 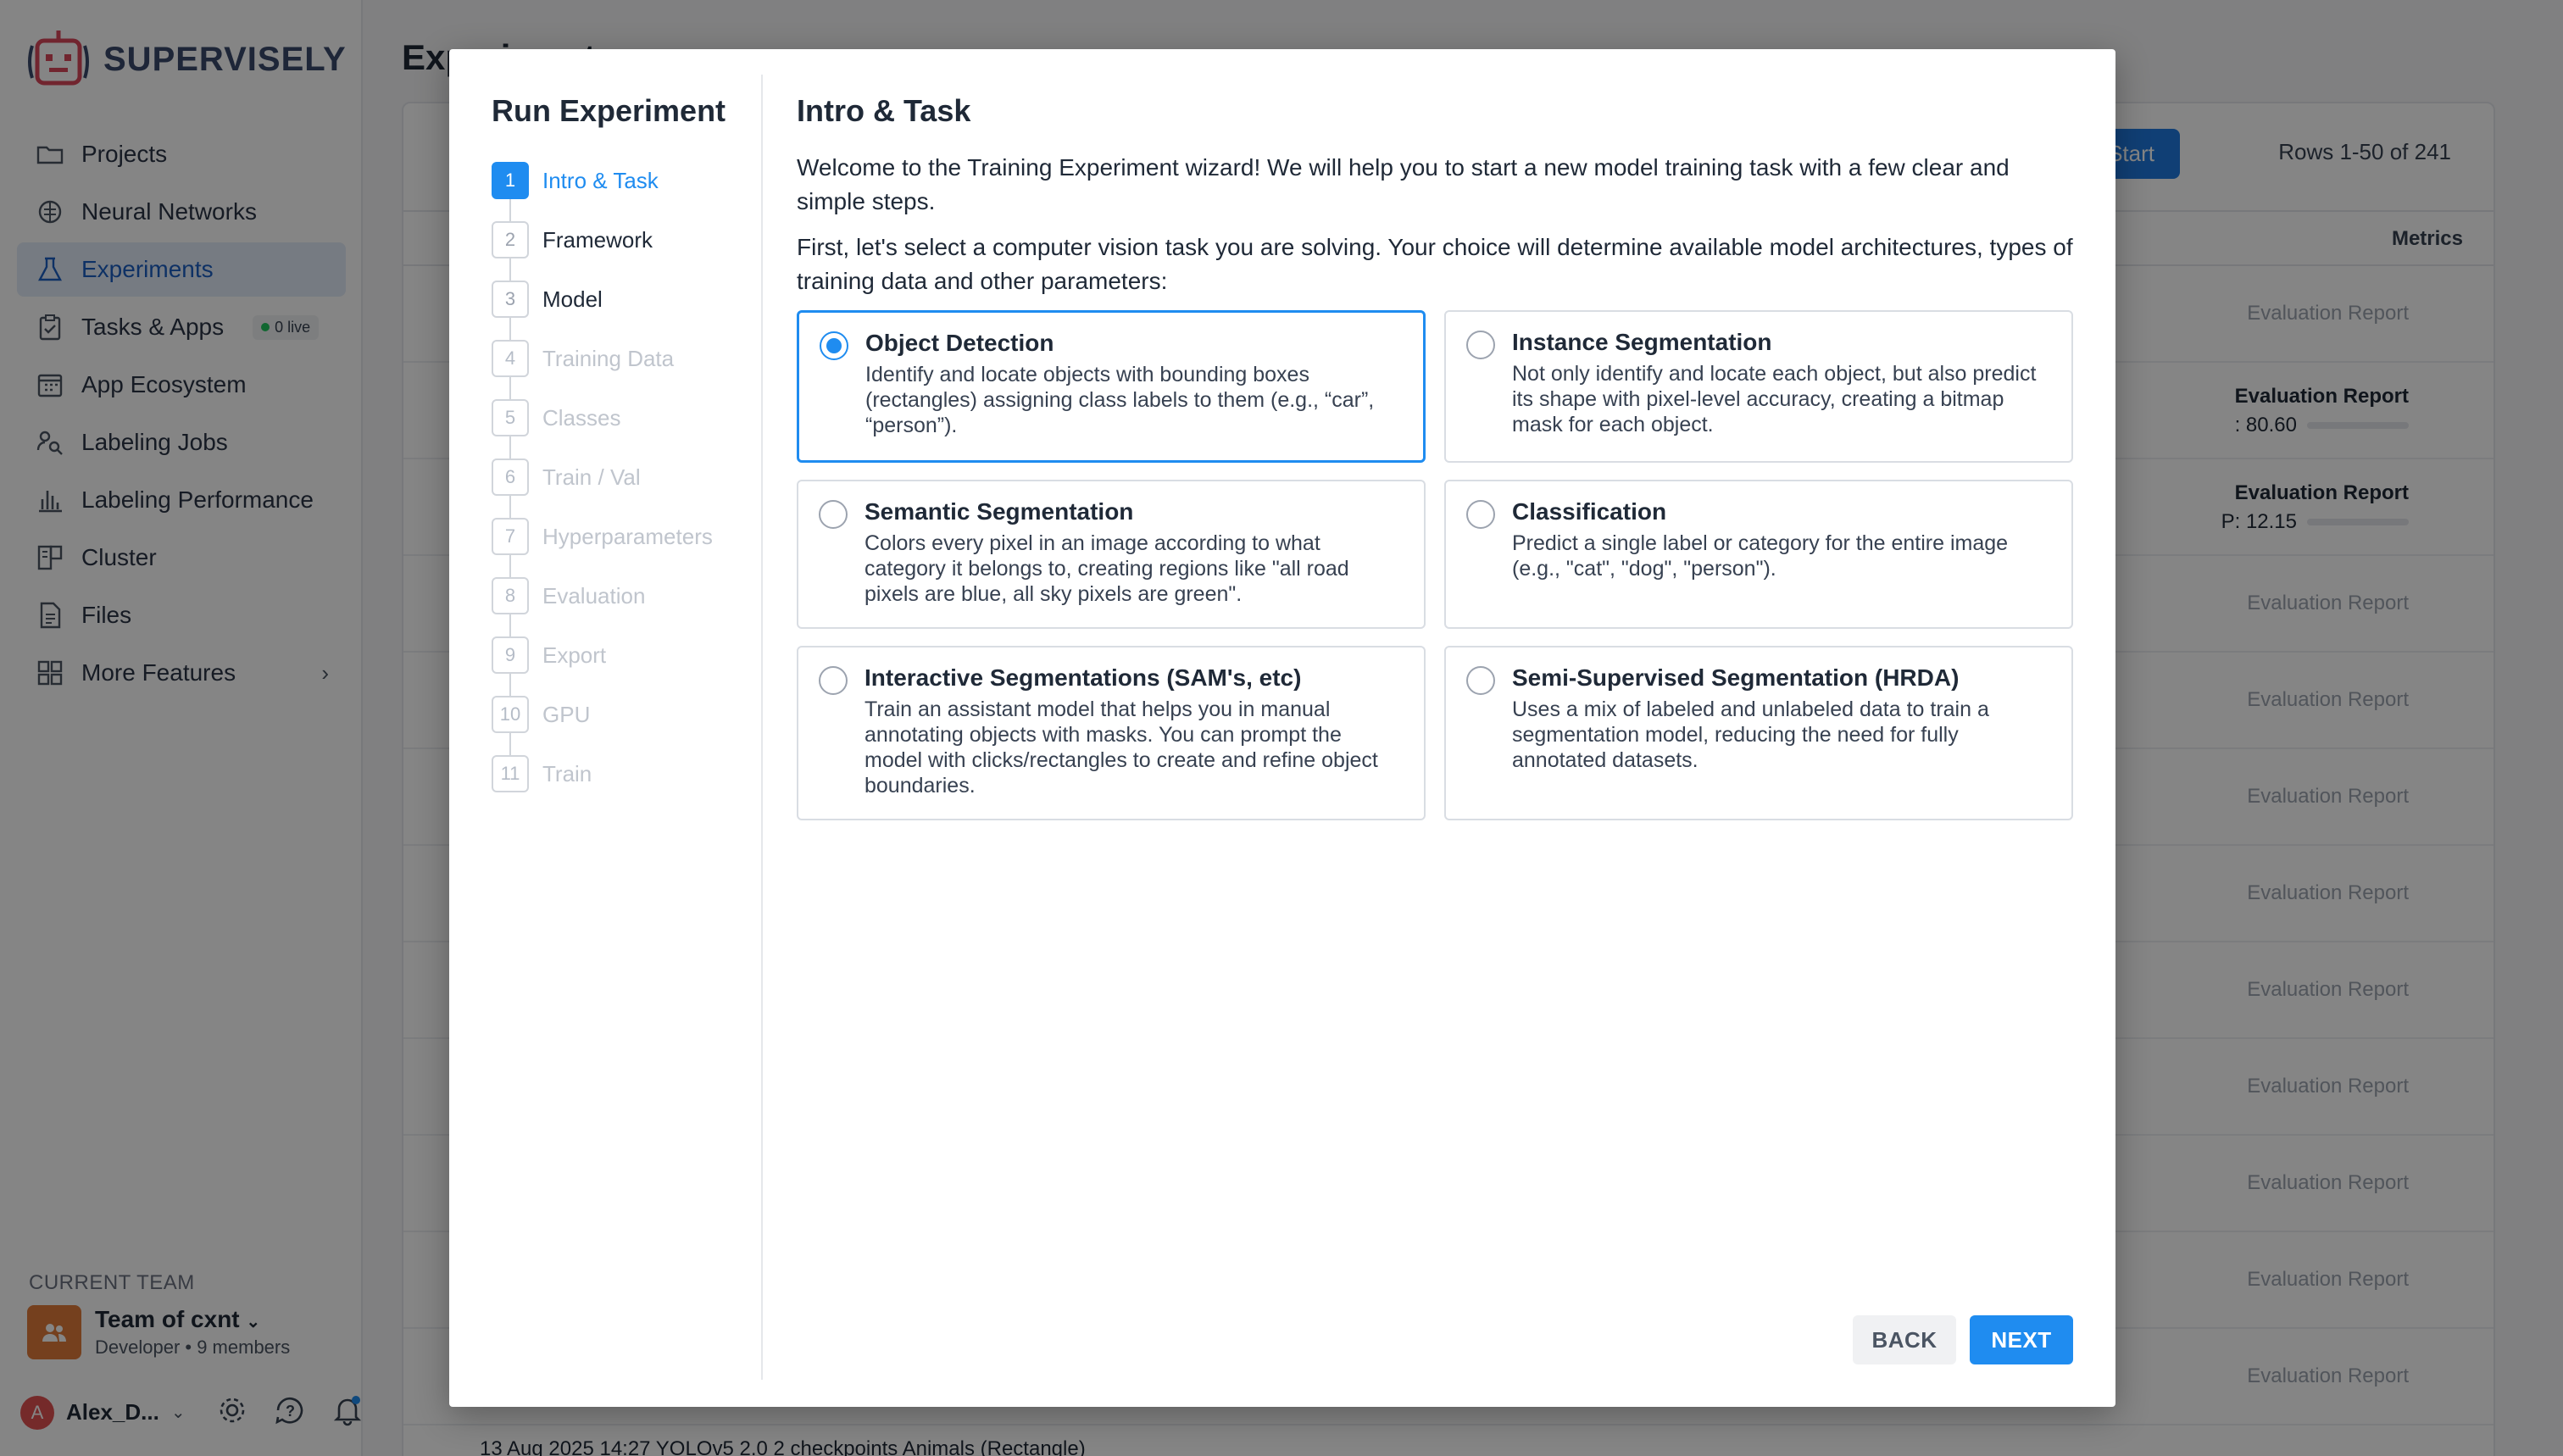 What do you see at coordinates (510, 773) in the screenshot?
I see `step-number: 11` at bounding box center [510, 773].